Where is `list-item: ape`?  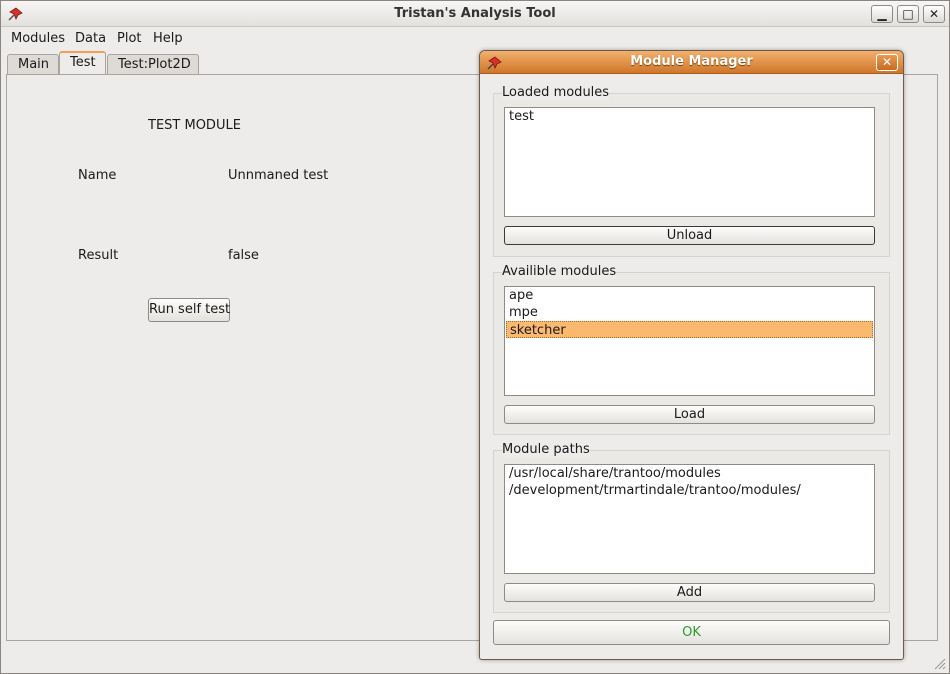
list-item: ape is located at coordinates (689, 295).